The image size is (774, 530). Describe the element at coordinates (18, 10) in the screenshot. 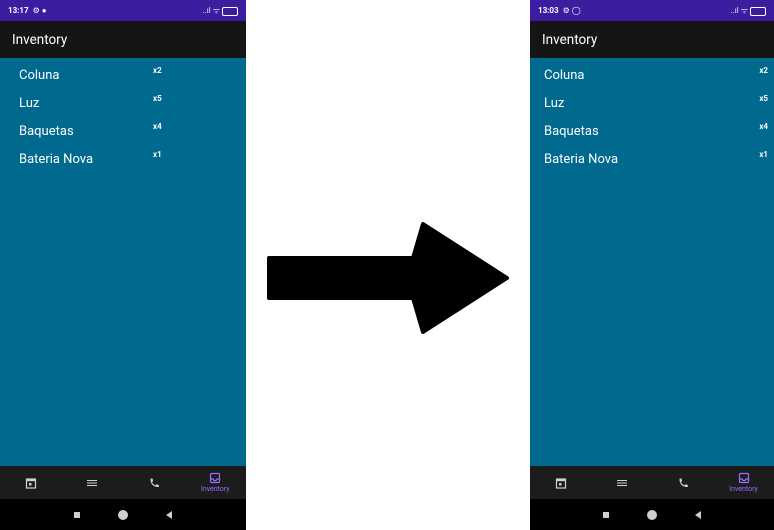

I see `status-time: 13:17` at that location.